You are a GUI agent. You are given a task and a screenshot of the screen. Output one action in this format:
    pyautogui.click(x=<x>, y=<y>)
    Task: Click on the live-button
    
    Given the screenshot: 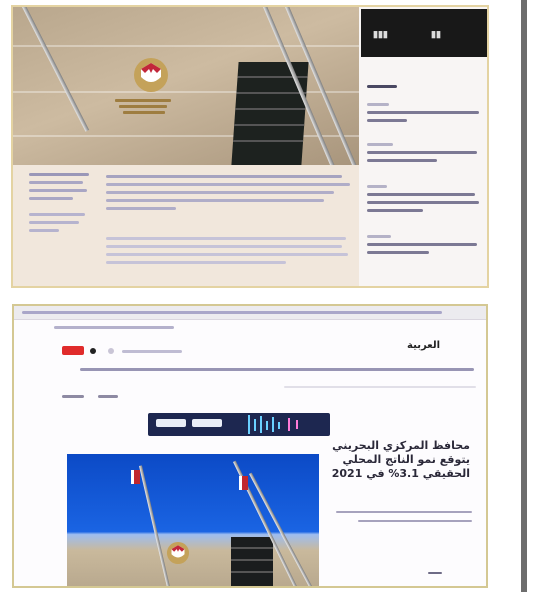 What is the action you would take?
    pyautogui.click(x=73, y=350)
    